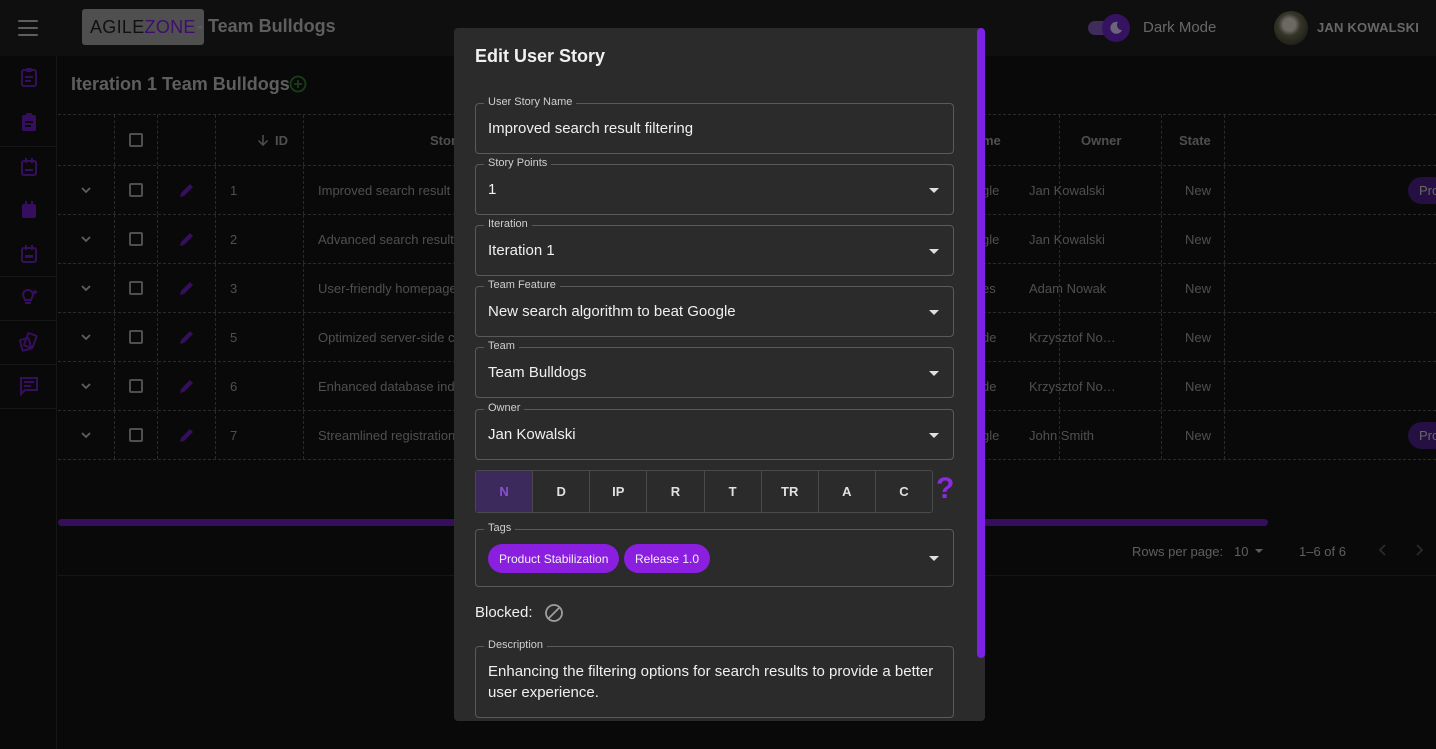 The height and width of the screenshot is (749, 1436). I want to click on iteration-value: Iteration 1, so click(521, 250).